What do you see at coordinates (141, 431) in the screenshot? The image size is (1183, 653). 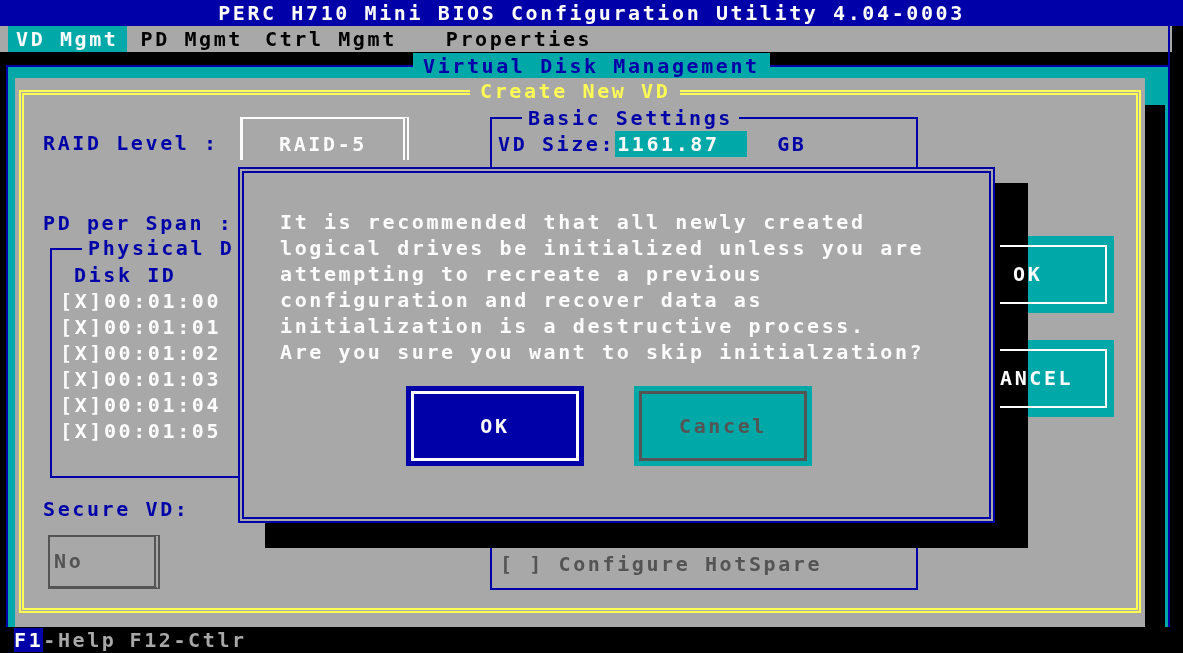 I see `disk-item: [X]00:01:05` at bounding box center [141, 431].